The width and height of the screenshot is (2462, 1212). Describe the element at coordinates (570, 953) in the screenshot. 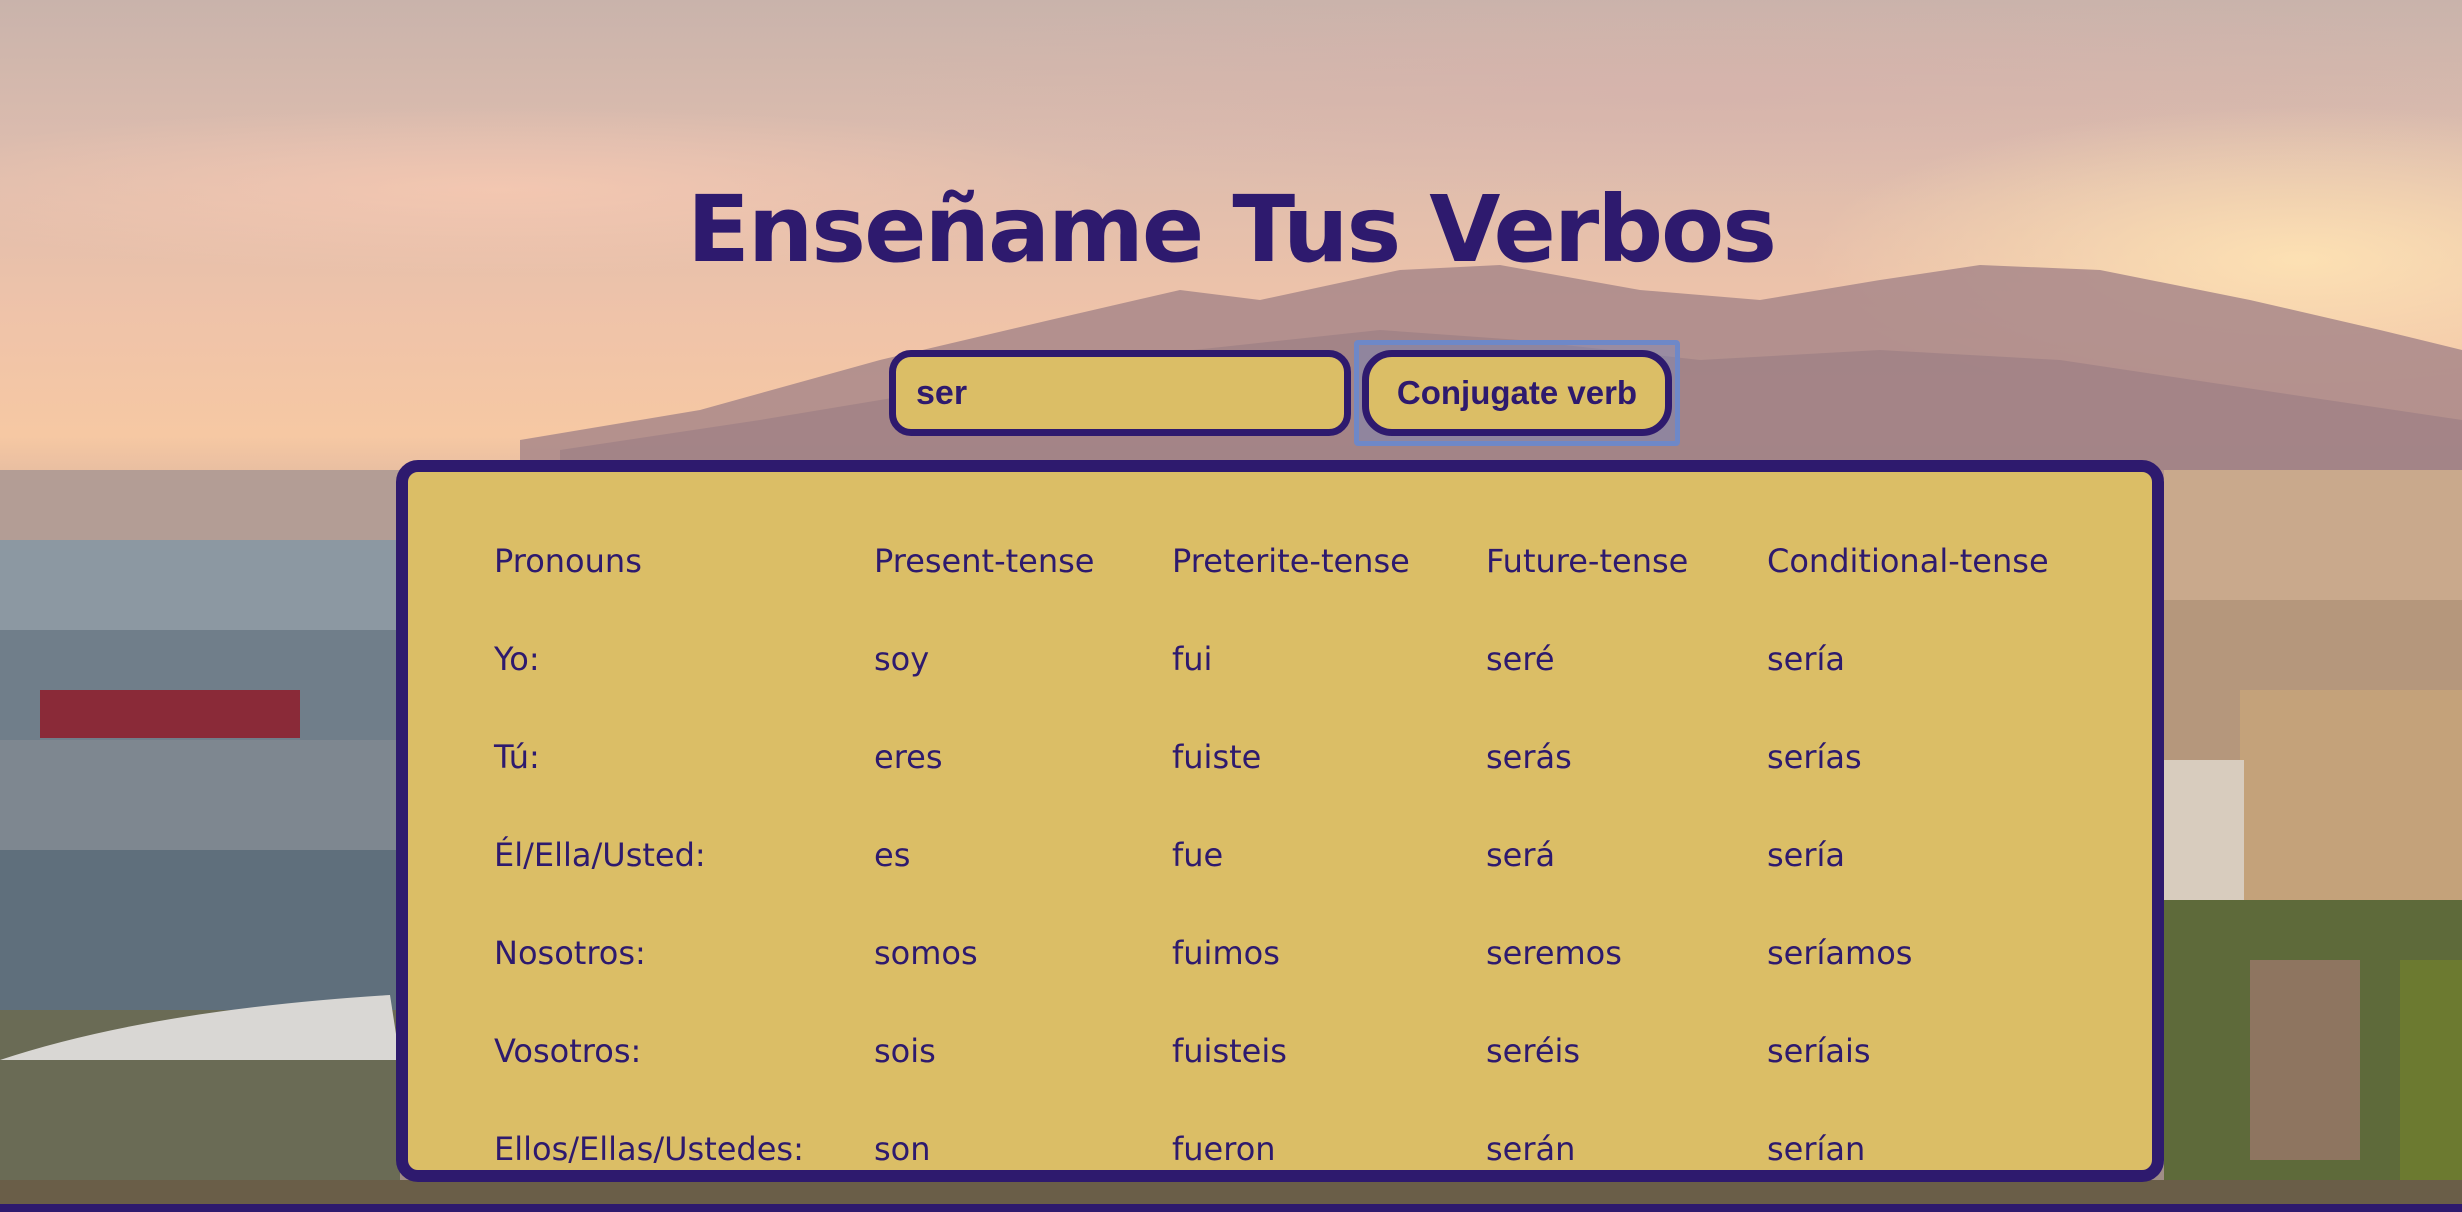

I see `pronoun-cell: Nosotros:` at that location.